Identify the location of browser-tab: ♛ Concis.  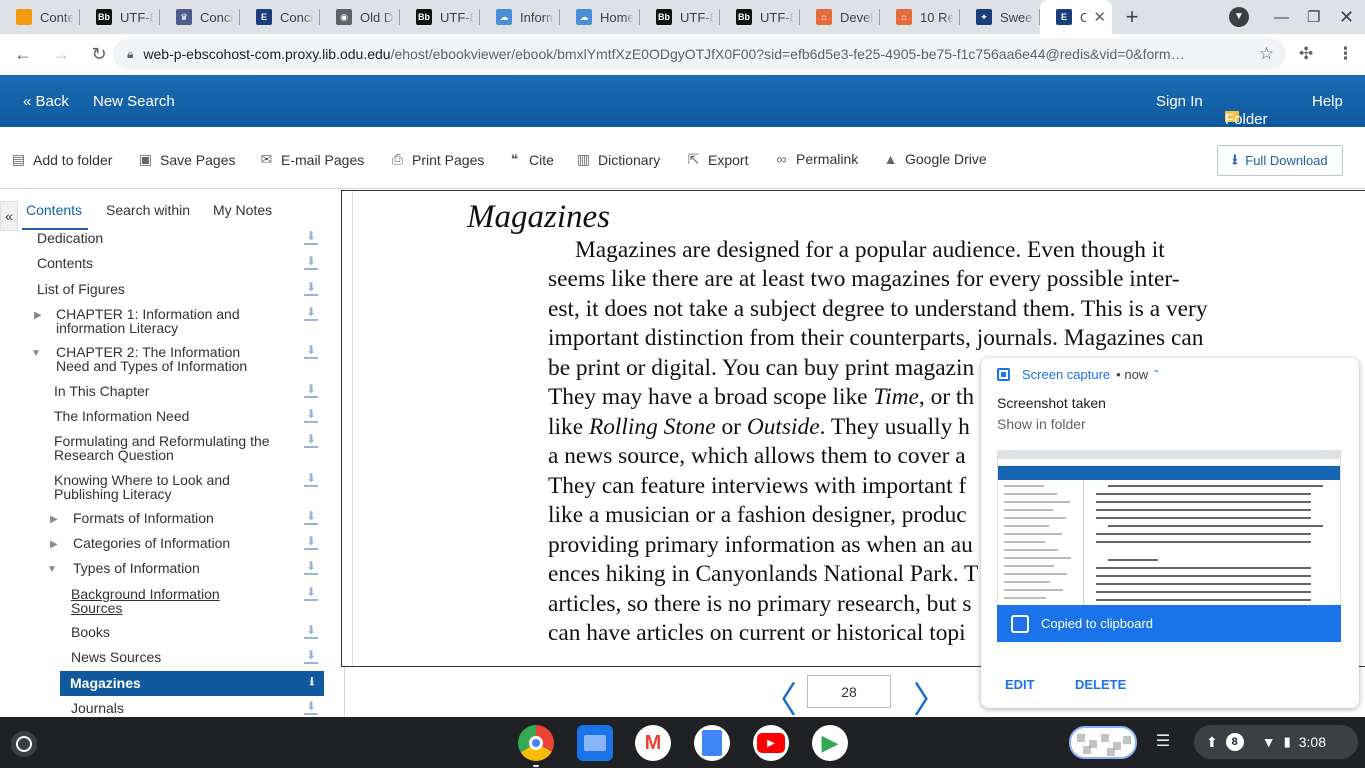
(200, 17).